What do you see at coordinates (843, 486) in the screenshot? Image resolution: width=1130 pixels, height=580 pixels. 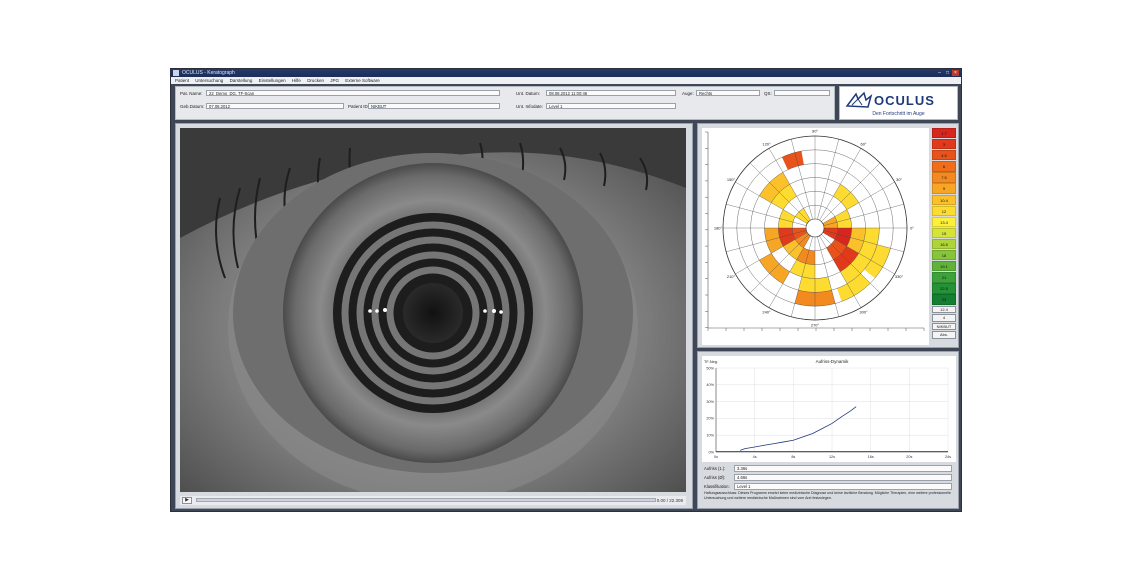 I see `classification-value: Level 1` at bounding box center [843, 486].